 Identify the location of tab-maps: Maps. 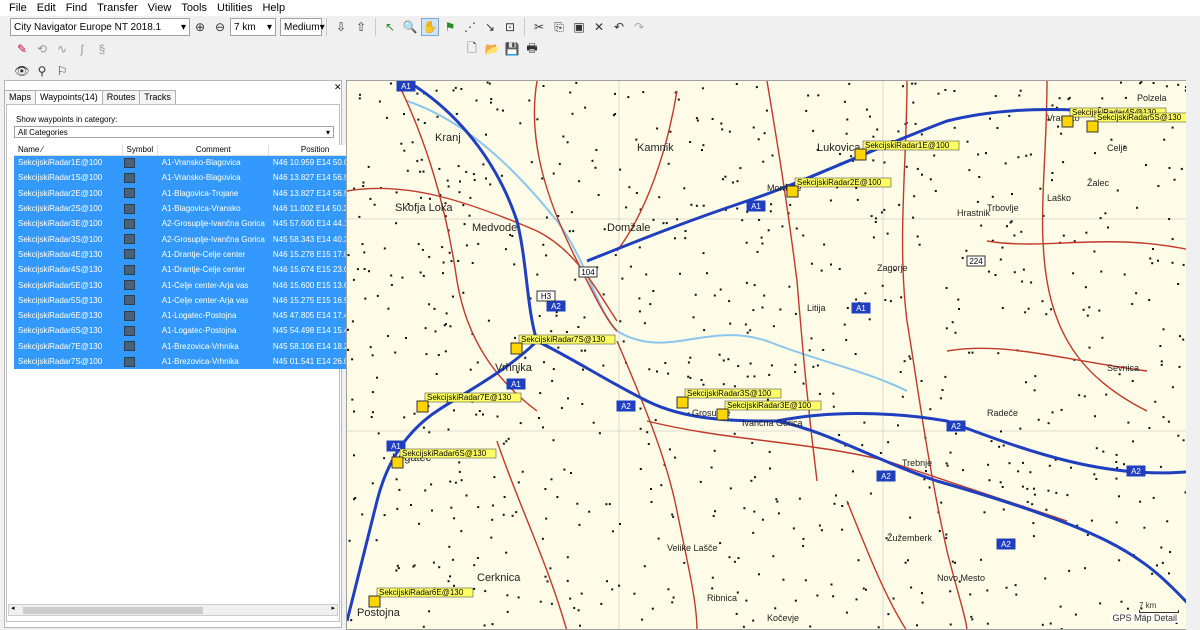
(20, 97).